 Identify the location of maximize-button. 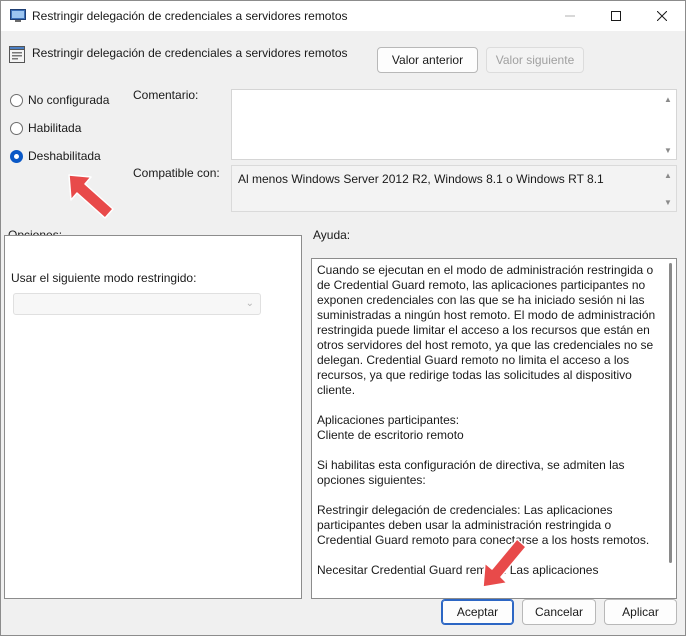
(616, 16).